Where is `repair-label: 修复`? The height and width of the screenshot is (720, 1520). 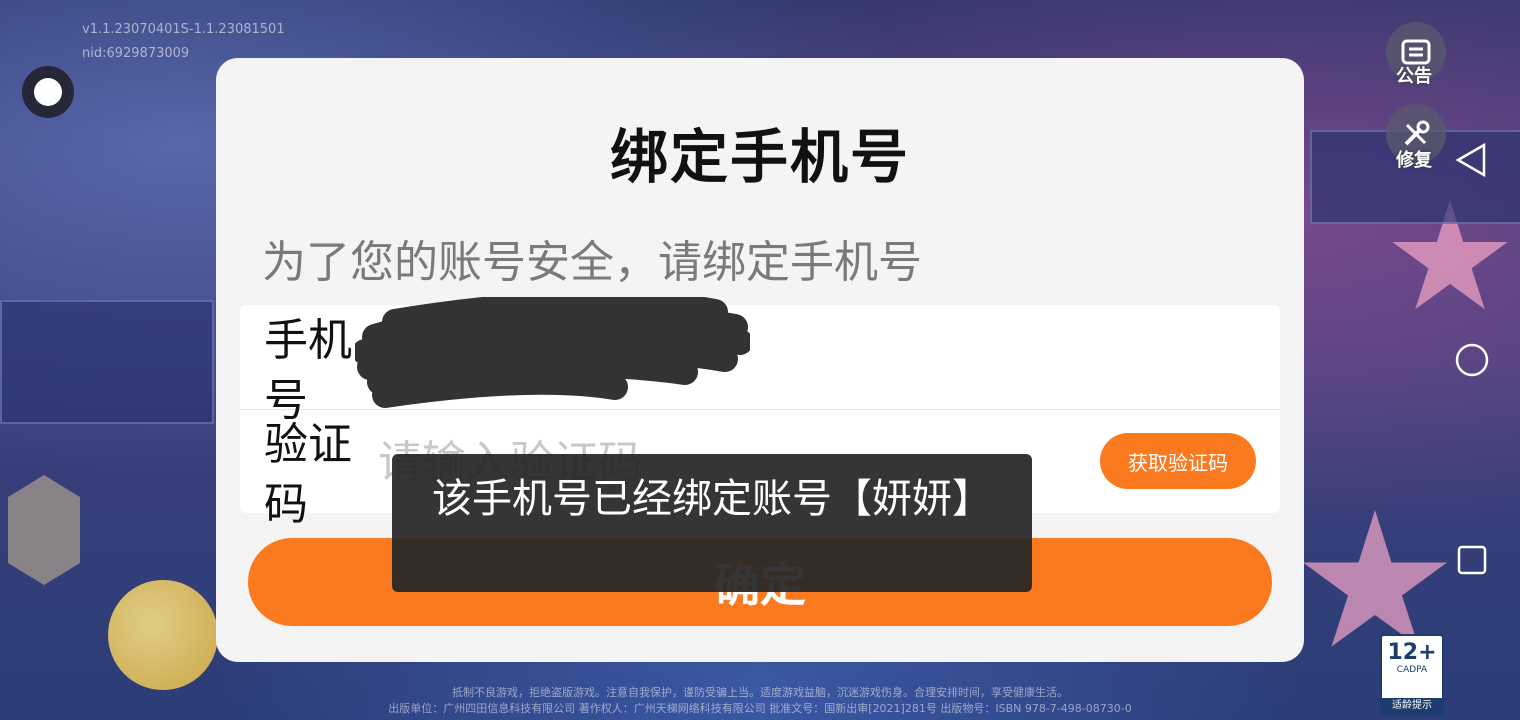 repair-label: 修复 is located at coordinates (1414, 160).